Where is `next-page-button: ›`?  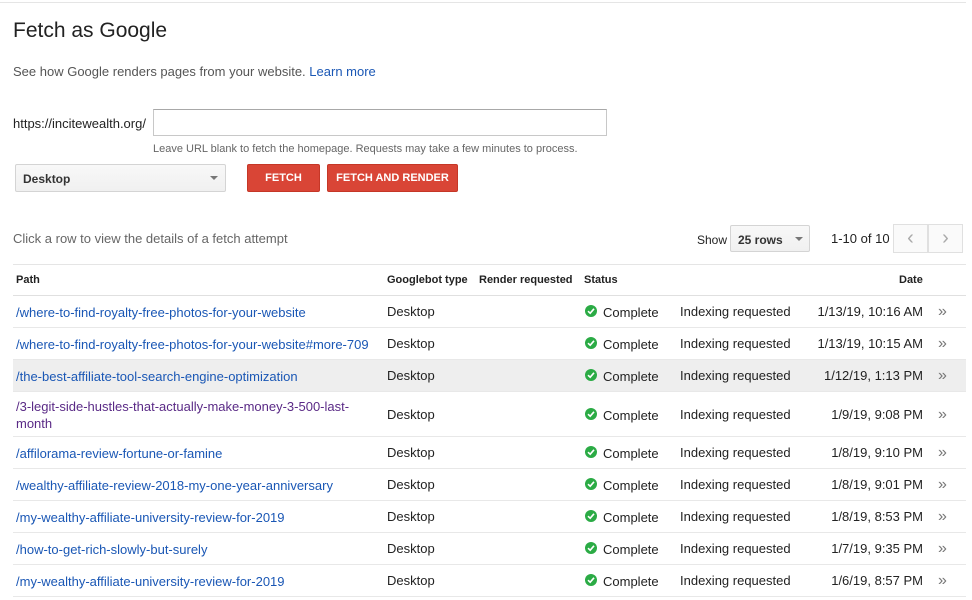 next-page-button: › is located at coordinates (945, 238).